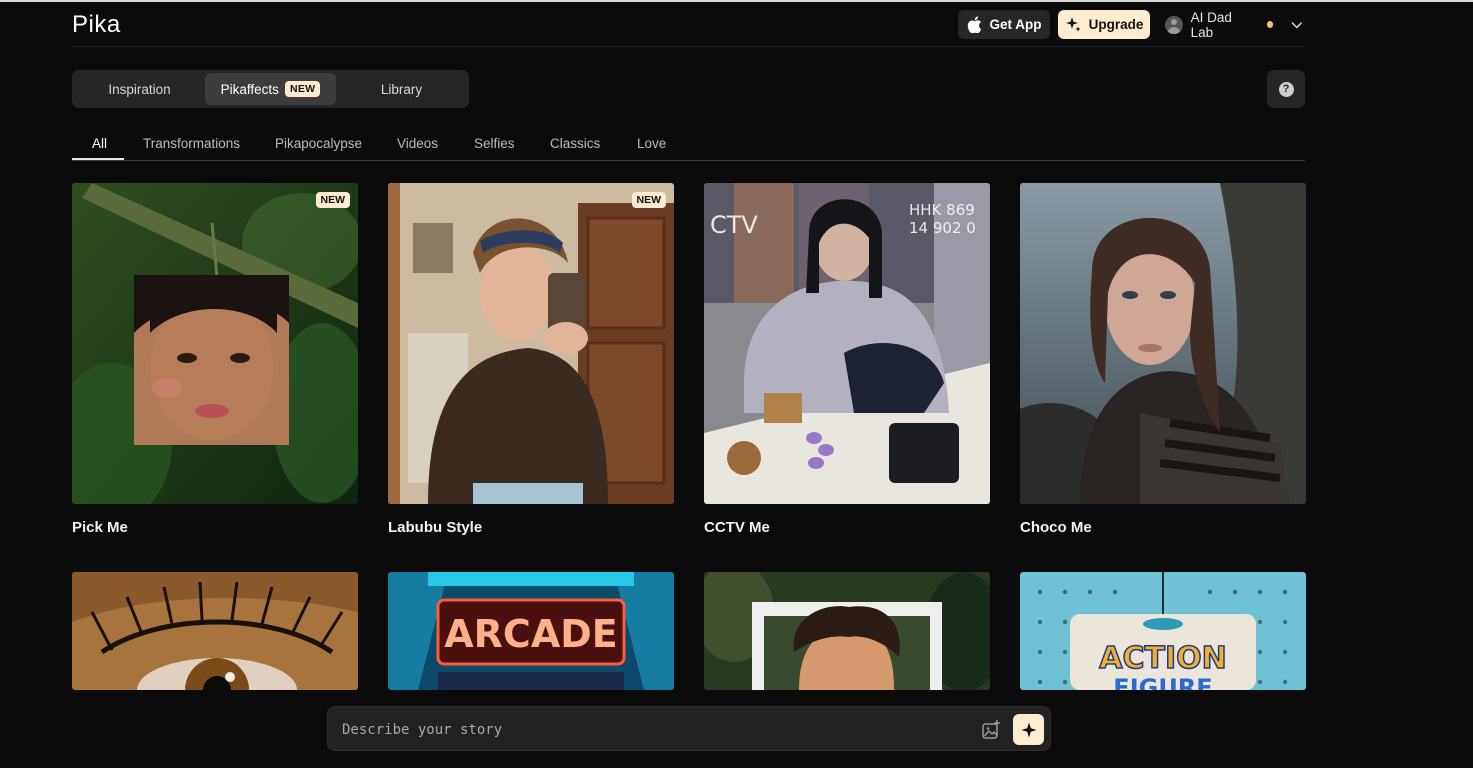 This screenshot has height=768, width=1473. I want to click on cctv-overlay-text-right: HHK 869, so click(942, 210).